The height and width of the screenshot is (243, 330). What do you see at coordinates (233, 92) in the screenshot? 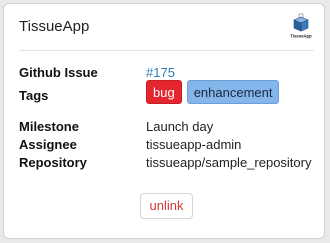
I see `tag-enhancement: enhancement` at bounding box center [233, 92].